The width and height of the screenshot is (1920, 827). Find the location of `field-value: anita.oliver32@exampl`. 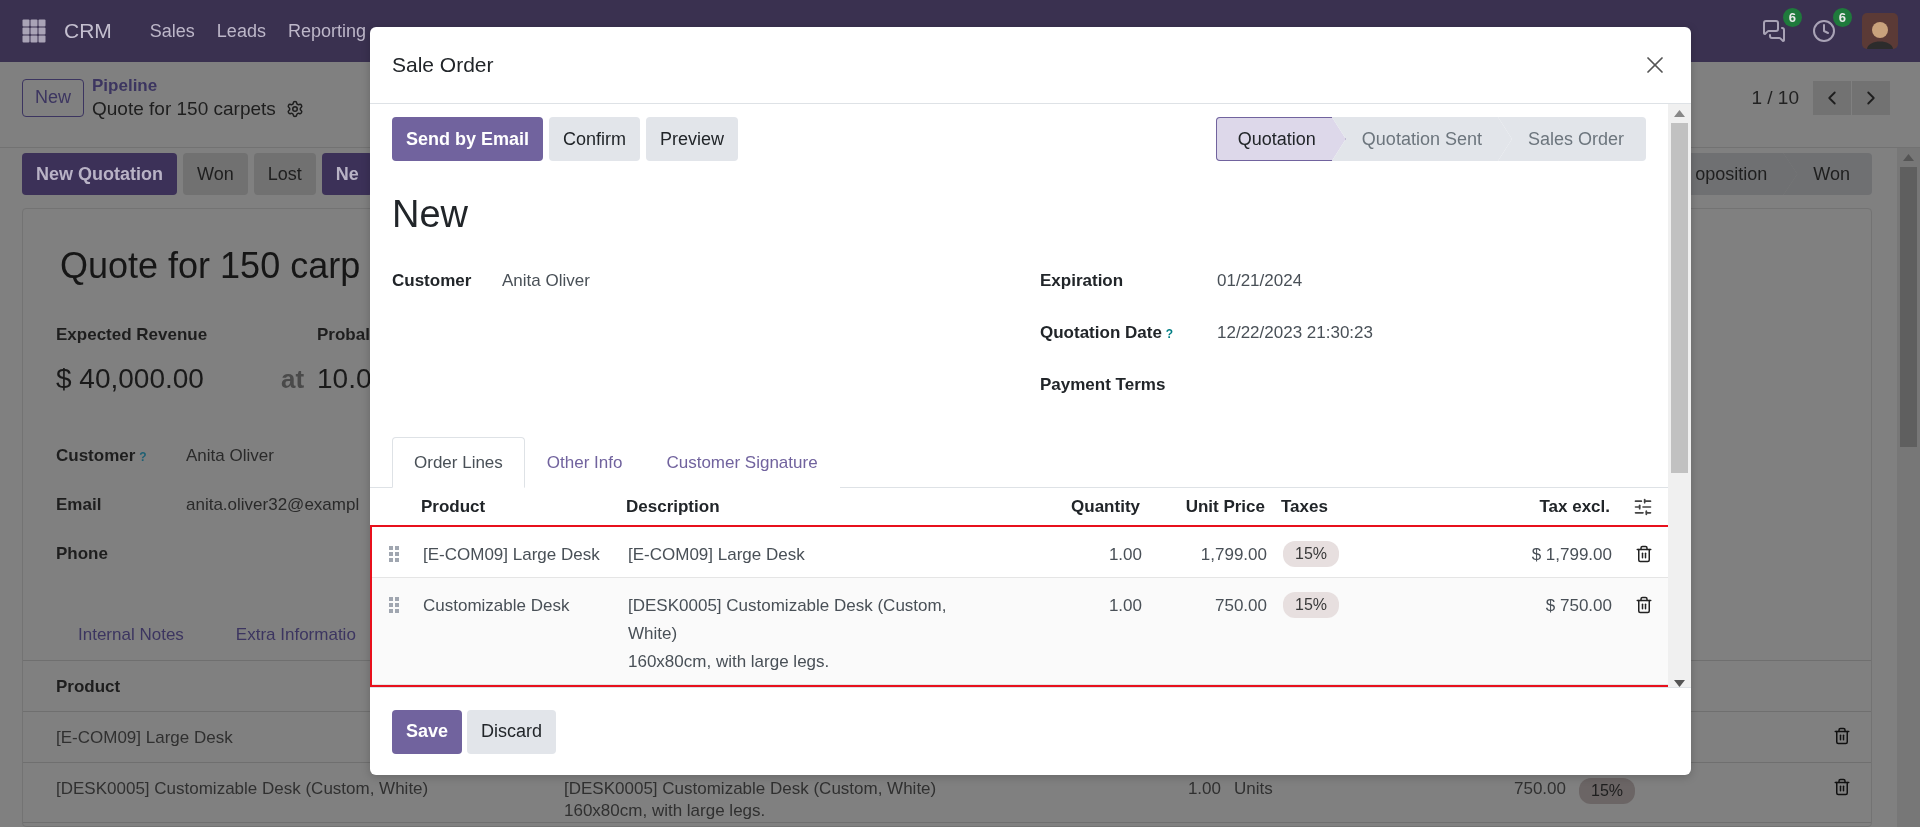

field-value: anita.oliver32@exampl is located at coordinates (273, 505).